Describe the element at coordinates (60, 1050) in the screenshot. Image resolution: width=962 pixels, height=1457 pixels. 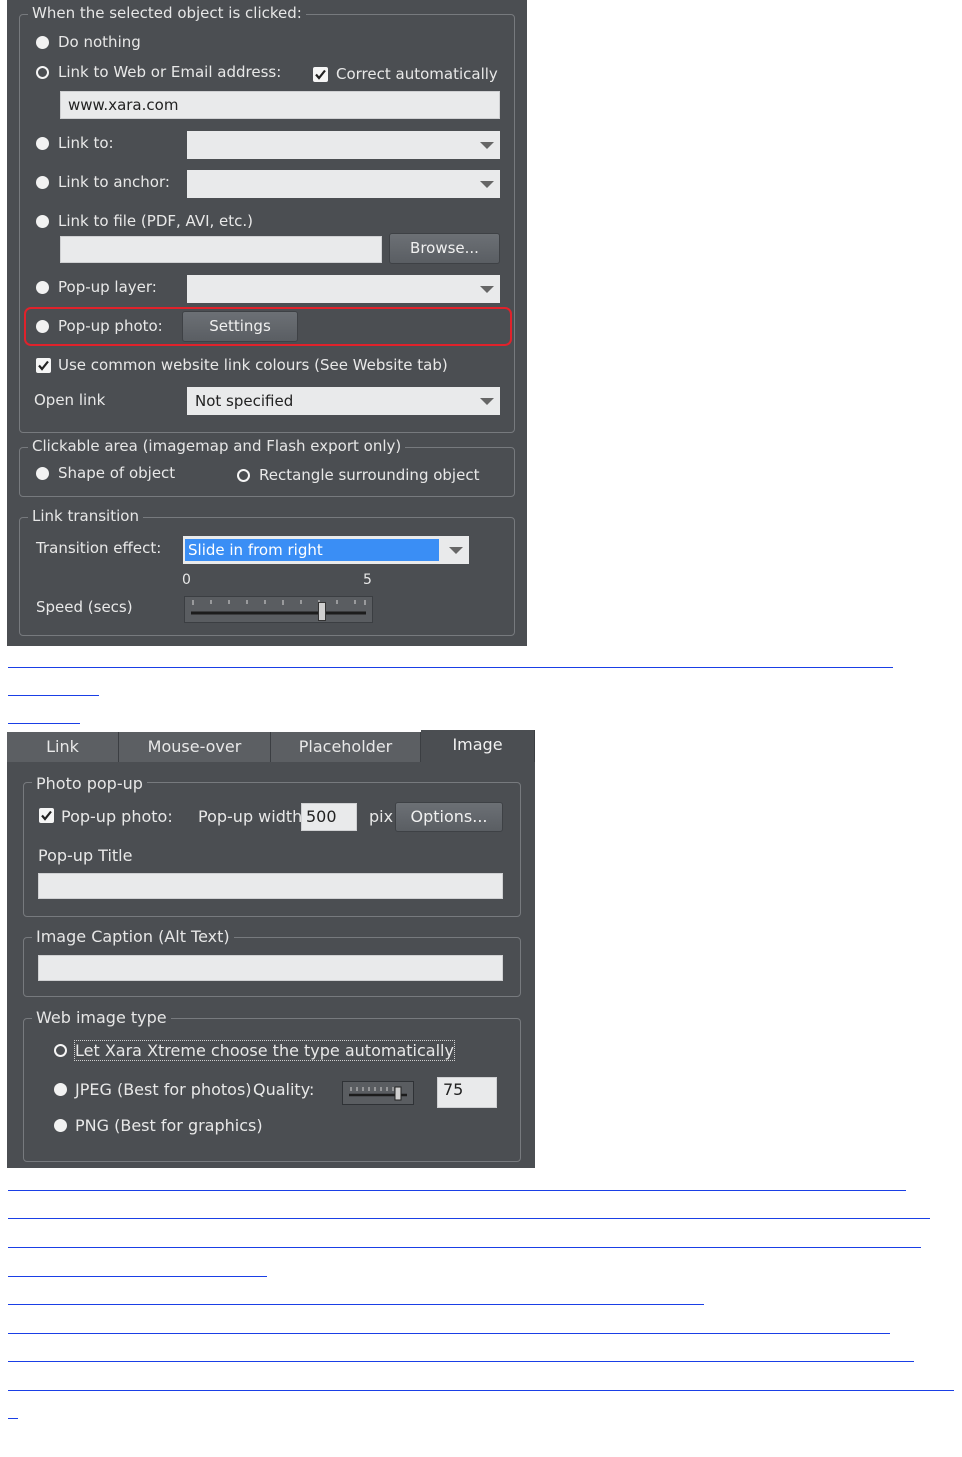
I see `auto-type-radio` at that location.